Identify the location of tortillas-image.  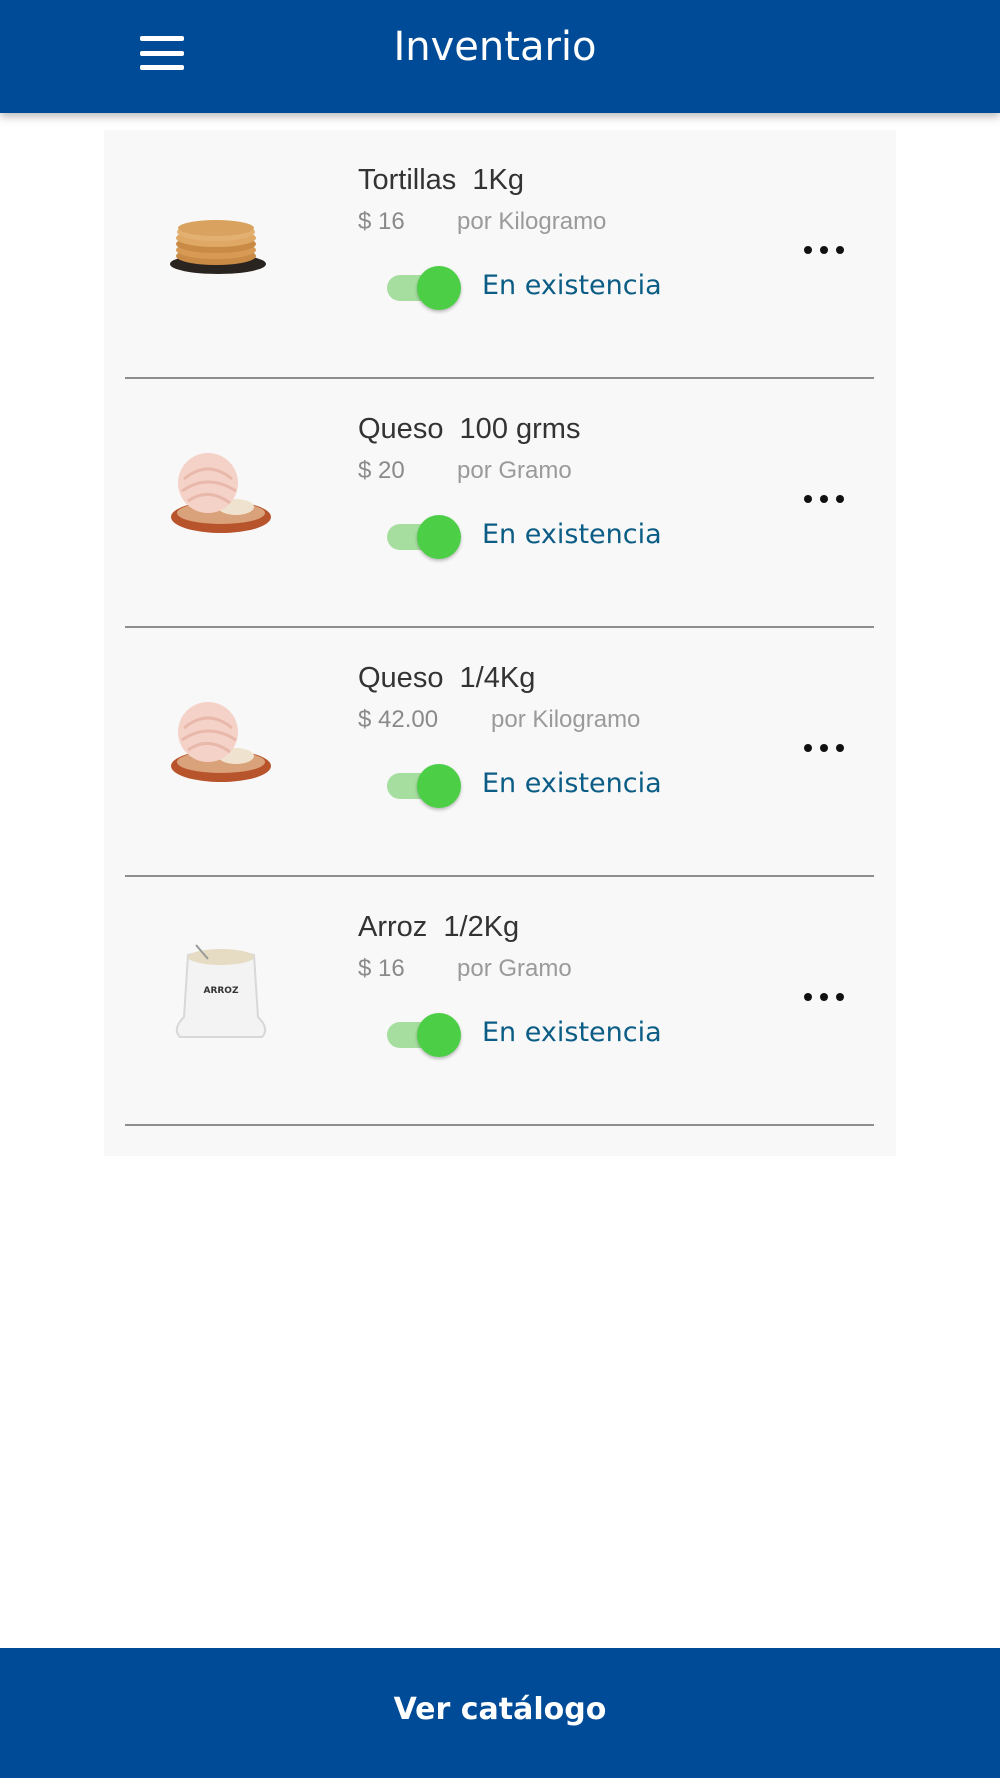
(218, 247).